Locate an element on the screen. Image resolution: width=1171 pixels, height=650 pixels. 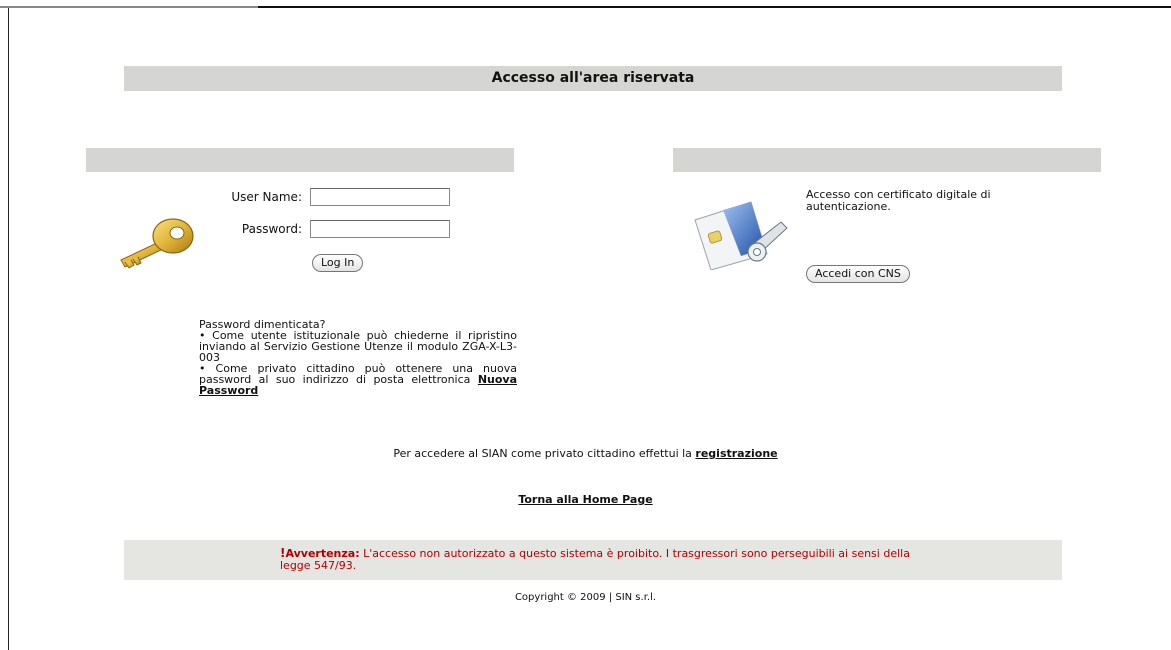
home-link-container: Torna alla Home Page is located at coordinates (585, 499).